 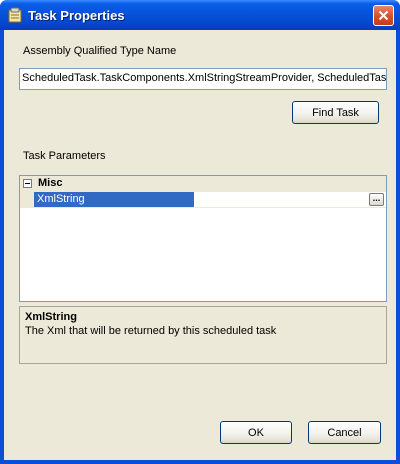 What do you see at coordinates (27, 183) in the screenshot?
I see `collapse-icon` at bounding box center [27, 183].